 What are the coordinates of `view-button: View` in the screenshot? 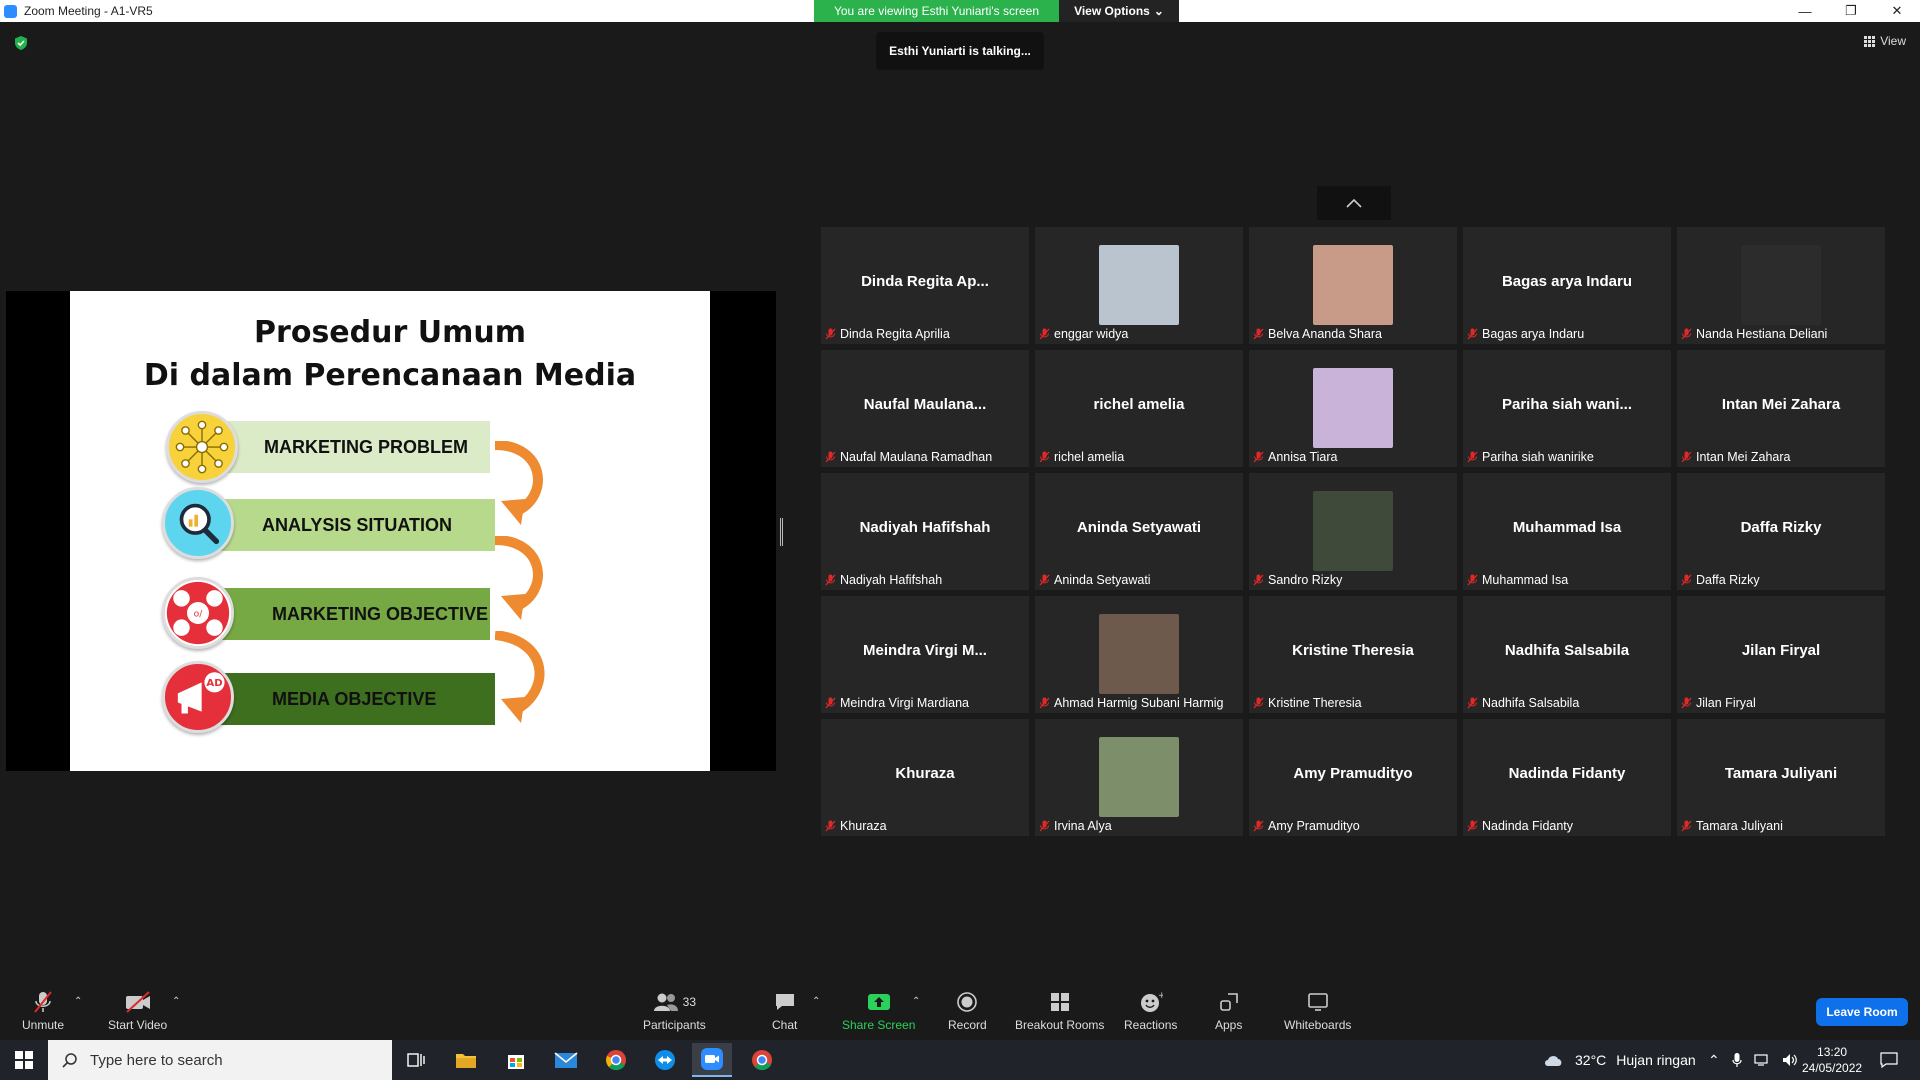 It's located at (1885, 41).